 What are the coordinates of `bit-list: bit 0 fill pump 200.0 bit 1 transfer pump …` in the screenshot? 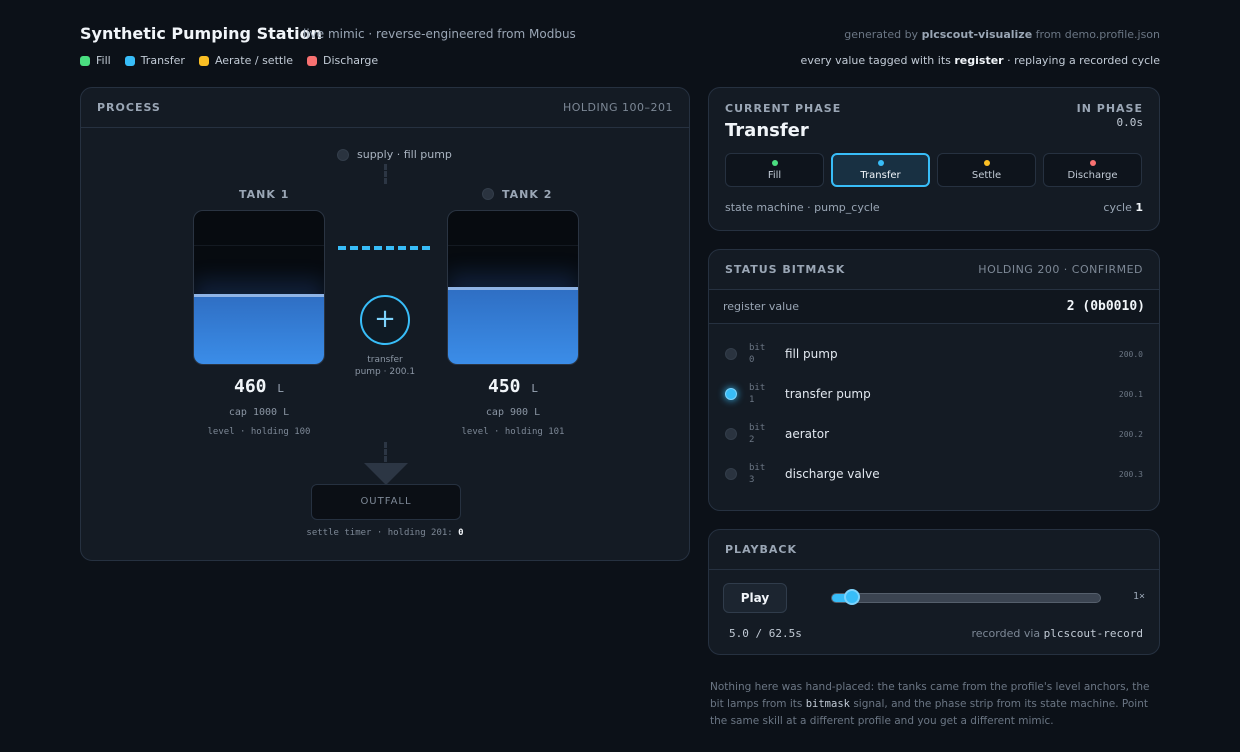 It's located at (934, 409).